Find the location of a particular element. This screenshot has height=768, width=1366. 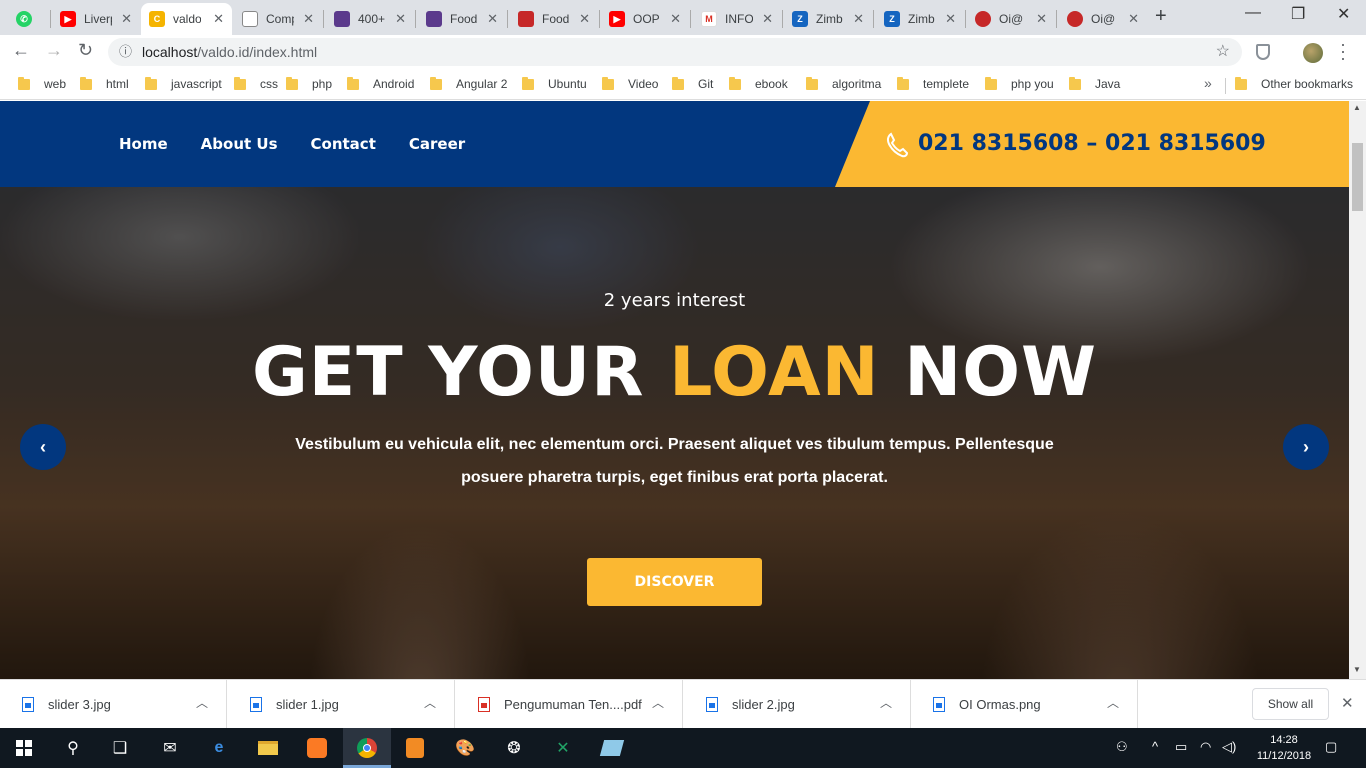

menu-dots-icon: · · · is located at coordinates (1343, 51).